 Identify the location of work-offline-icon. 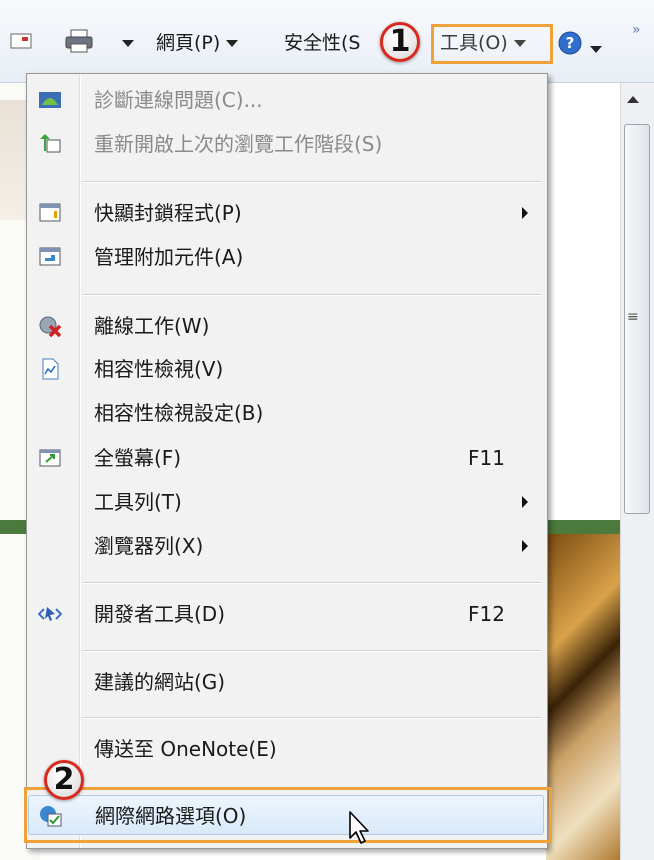
(50, 326).